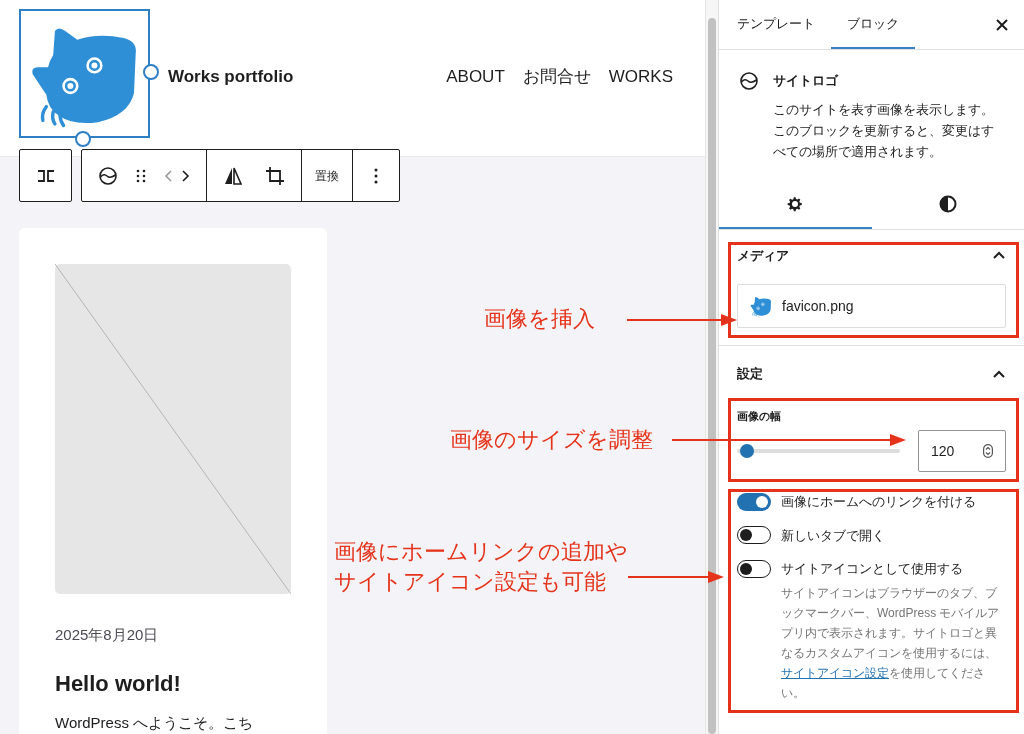 This screenshot has width=1024, height=734. I want to click on spinner-icon, so click(988, 451).